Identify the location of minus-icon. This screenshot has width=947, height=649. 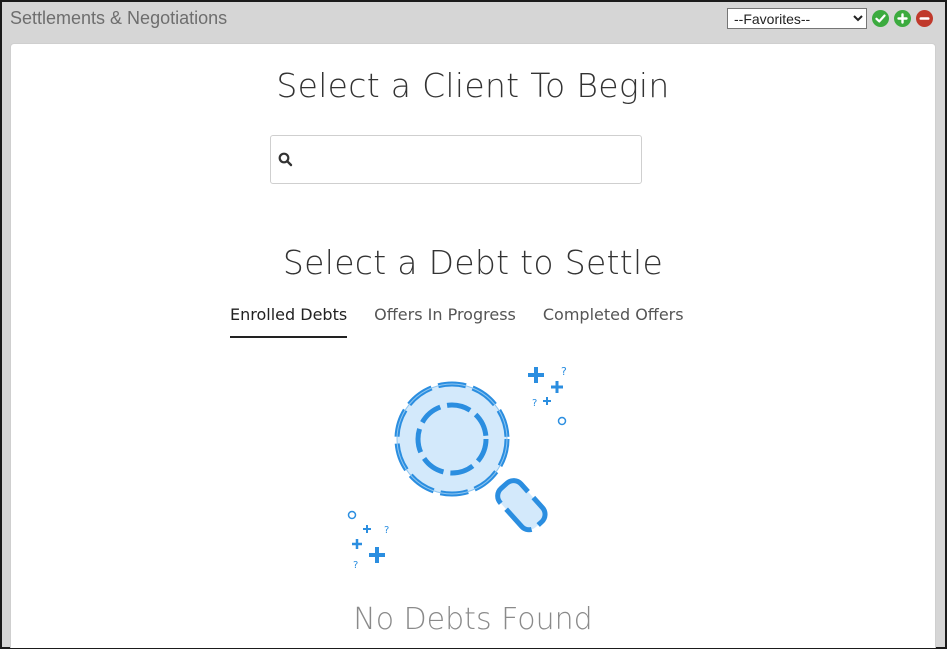
(924, 18).